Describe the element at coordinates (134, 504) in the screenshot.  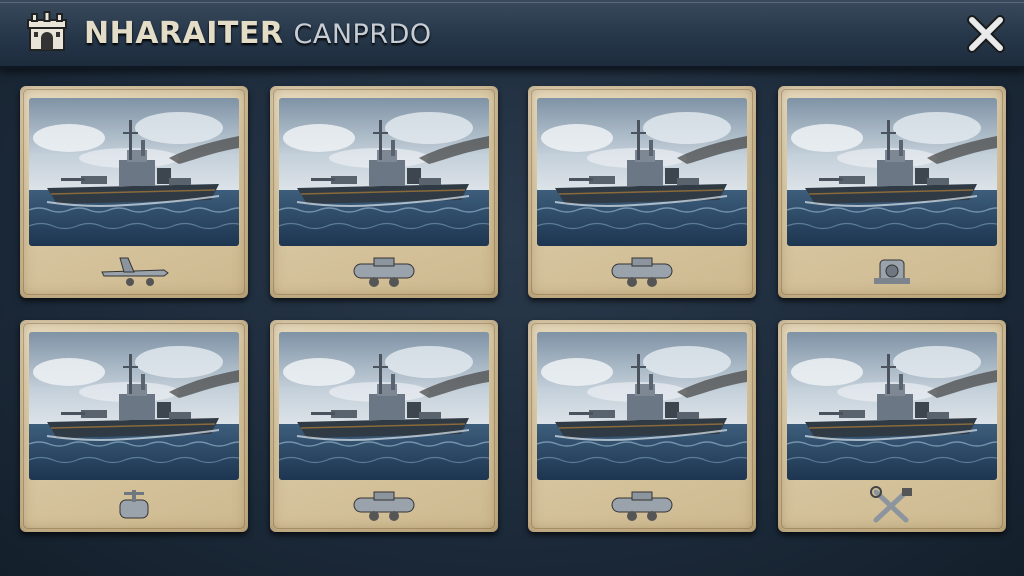
I see `gun-mount-module-icon` at that location.